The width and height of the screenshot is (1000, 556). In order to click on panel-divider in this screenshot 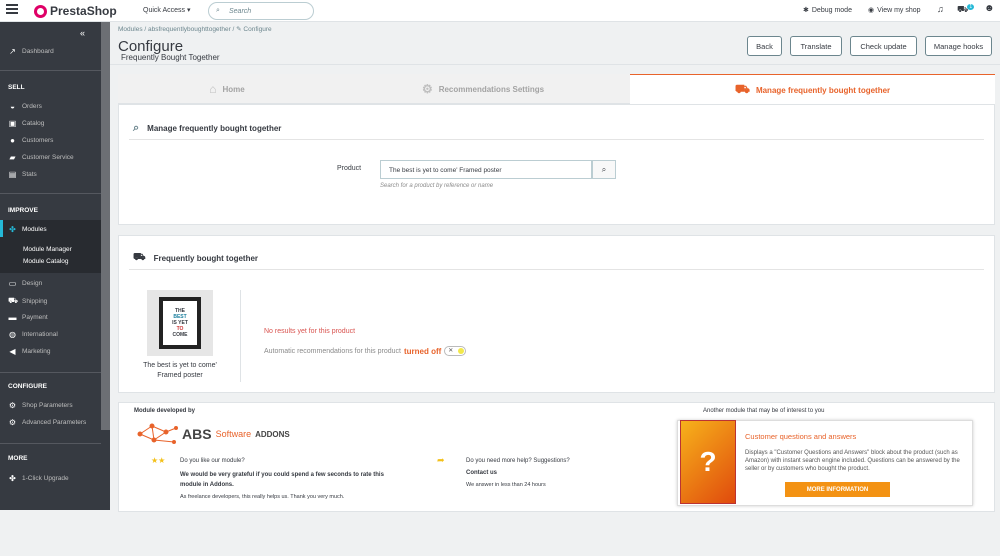, I will do `click(556, 139)`.